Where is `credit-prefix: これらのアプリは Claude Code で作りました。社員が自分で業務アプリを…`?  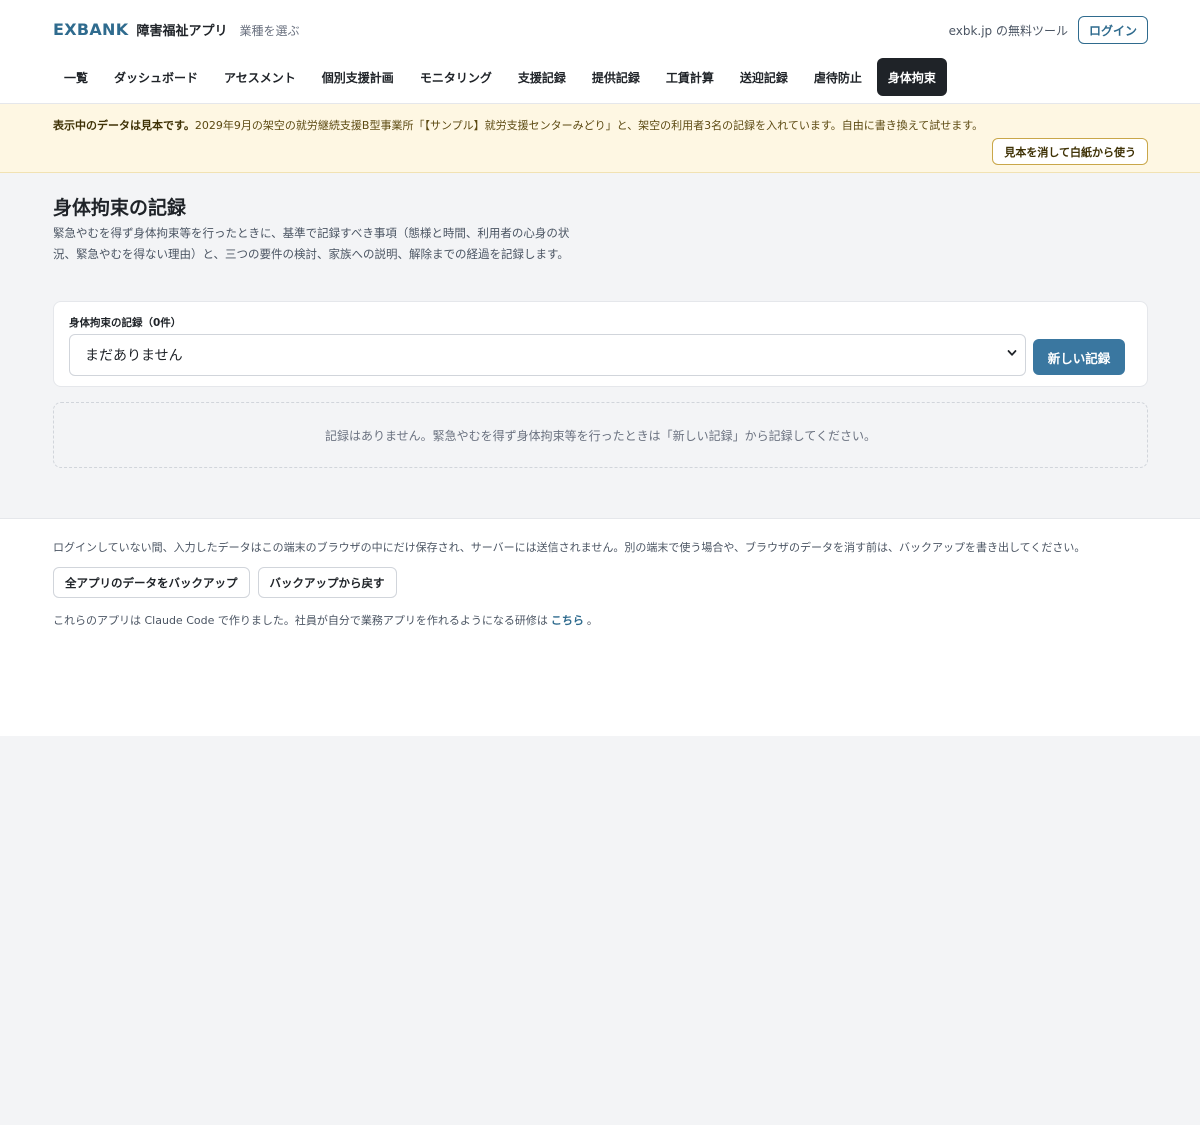 credit-prefix: これらのアプリは Claude Code で作りました。社員が自分で業務アプリを… is located at coordinates (300, 620).